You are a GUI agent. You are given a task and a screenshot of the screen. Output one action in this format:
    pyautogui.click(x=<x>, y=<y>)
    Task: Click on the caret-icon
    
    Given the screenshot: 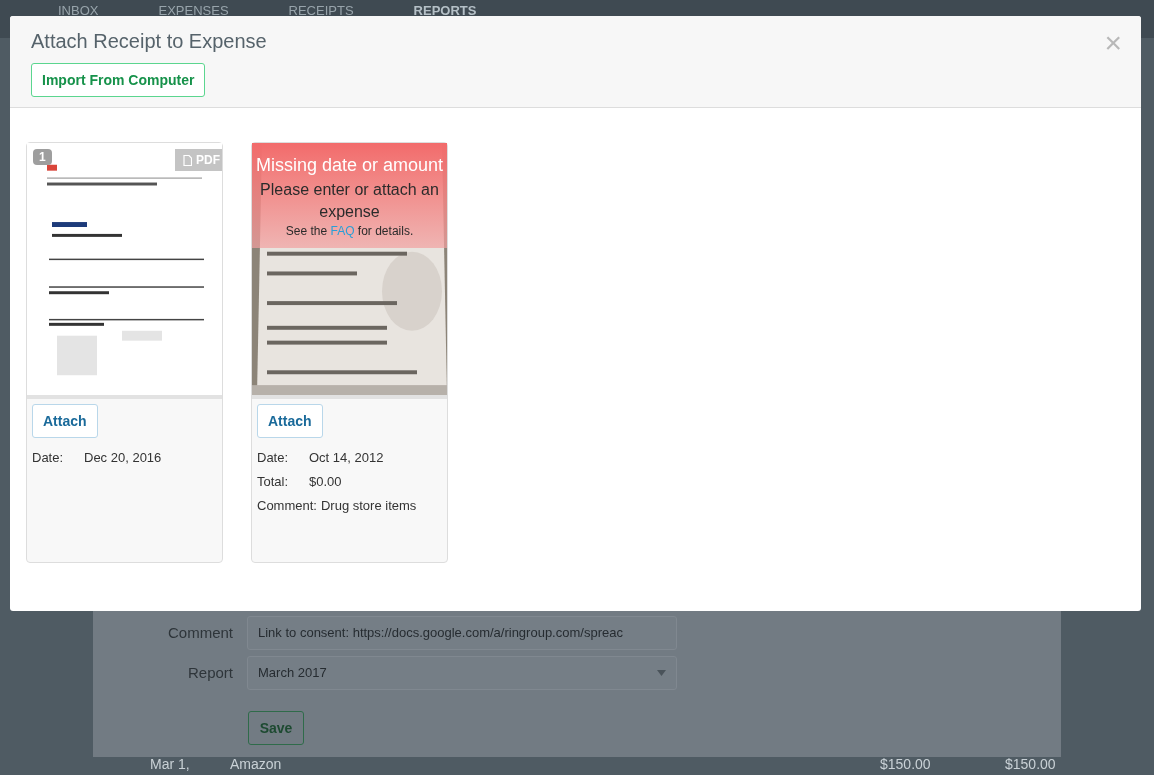 What is the action you would take?
    pyautogui.click(x=661, y=673)
    